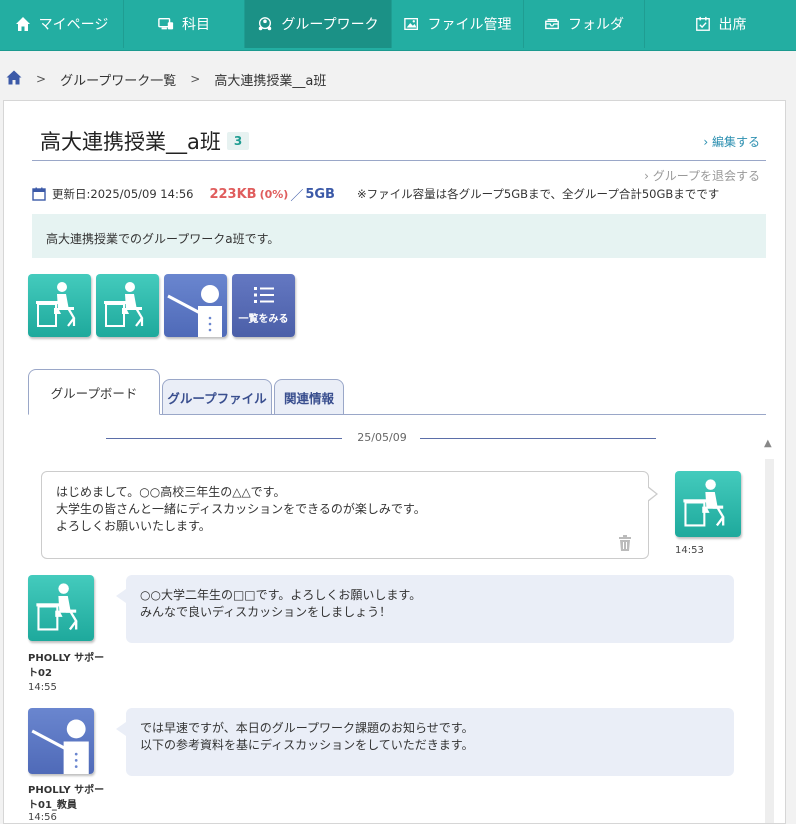 This screenshot has height=824, width=796. I want to click on member-list: 一覧をみる, so click(161, 305).